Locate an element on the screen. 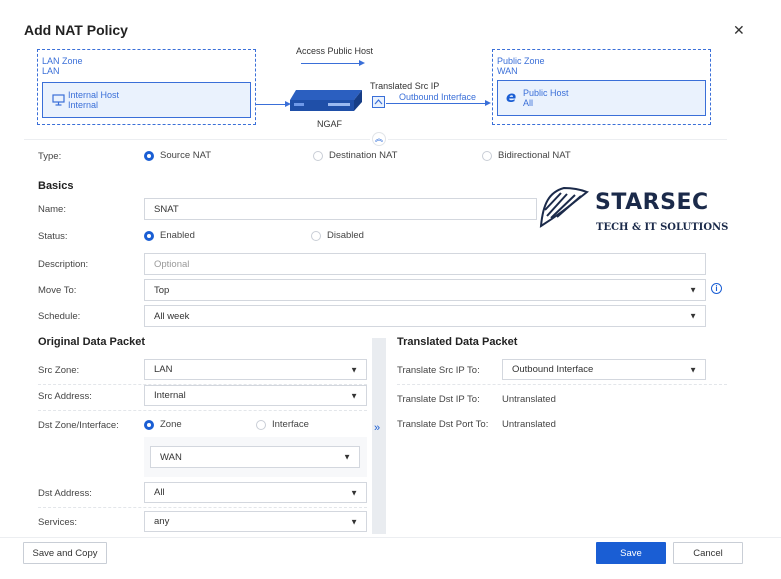 The width and height of the screenshot is (781, 579). dst-address-label: Dst Address: is located at coordinates (65, 493).